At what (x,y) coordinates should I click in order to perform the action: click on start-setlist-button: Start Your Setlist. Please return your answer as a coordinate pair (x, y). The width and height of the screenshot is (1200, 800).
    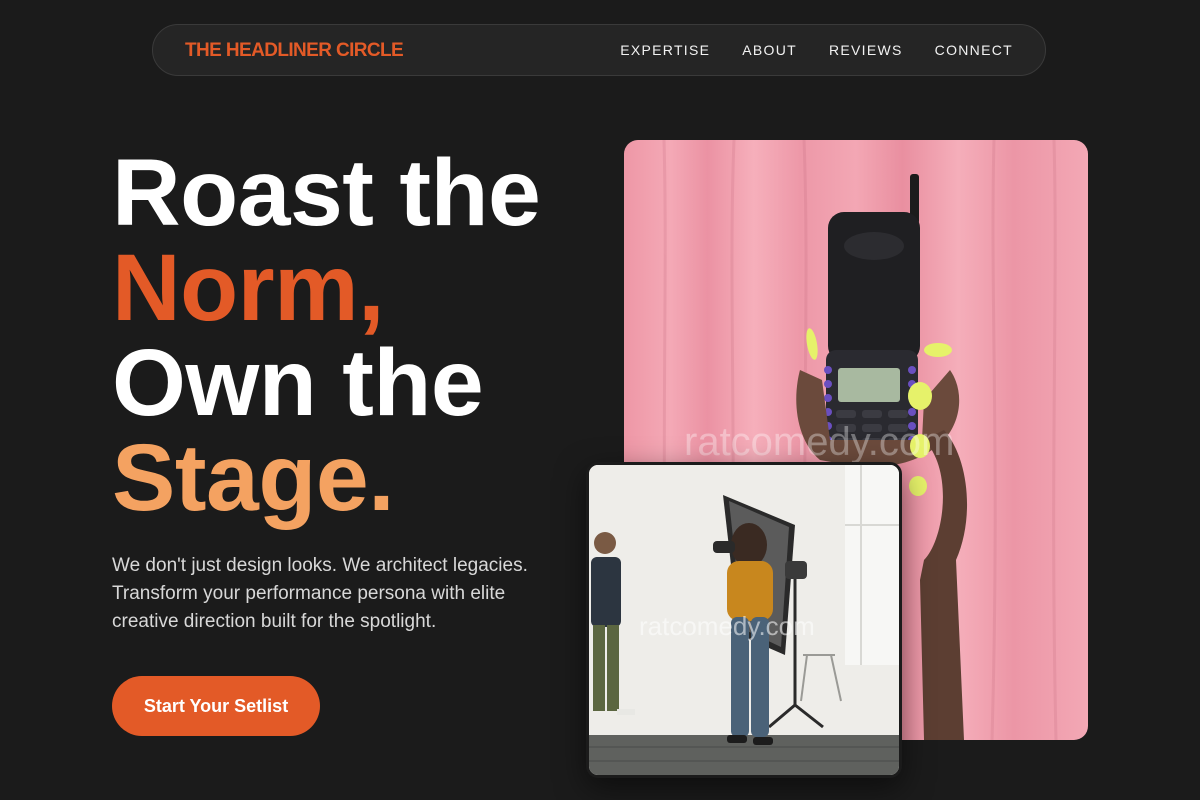
    Looking at the image, I should click on (216, 706).